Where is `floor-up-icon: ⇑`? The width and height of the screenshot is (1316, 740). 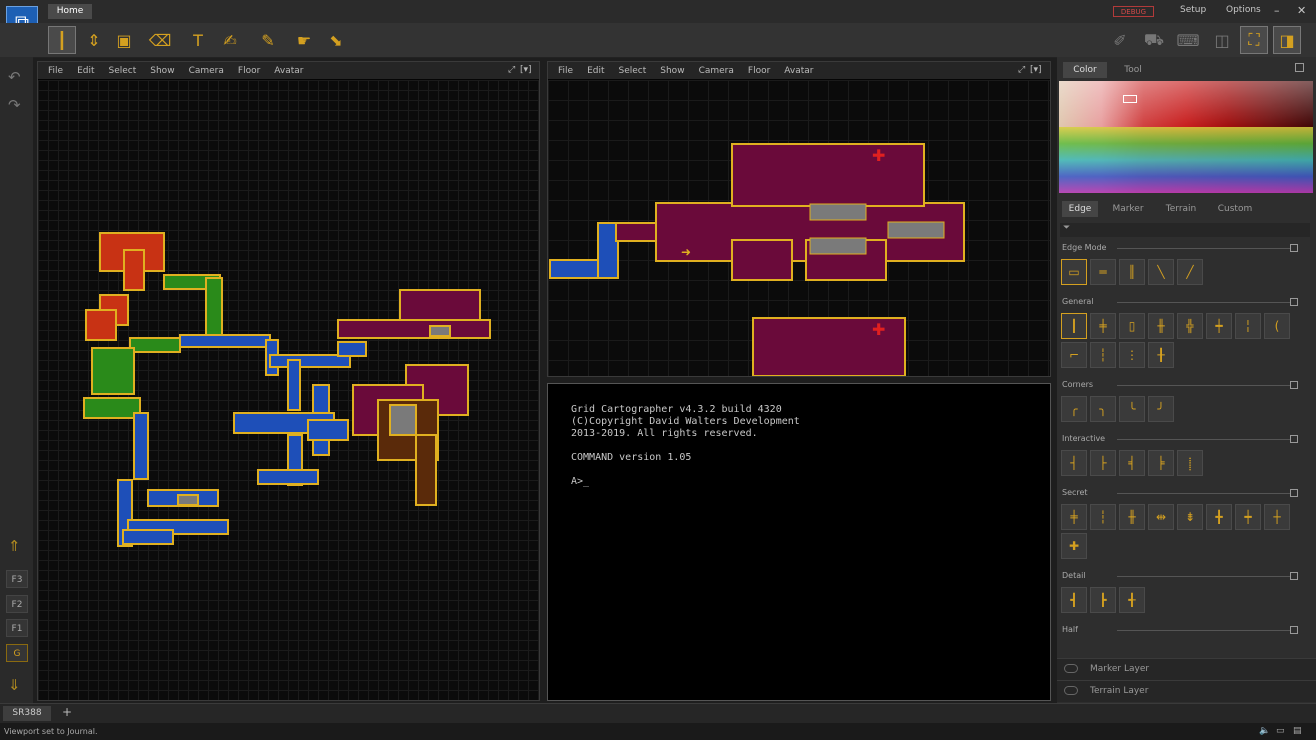 floor-up-icon: ⇑ is located at coordinates (14, 546).